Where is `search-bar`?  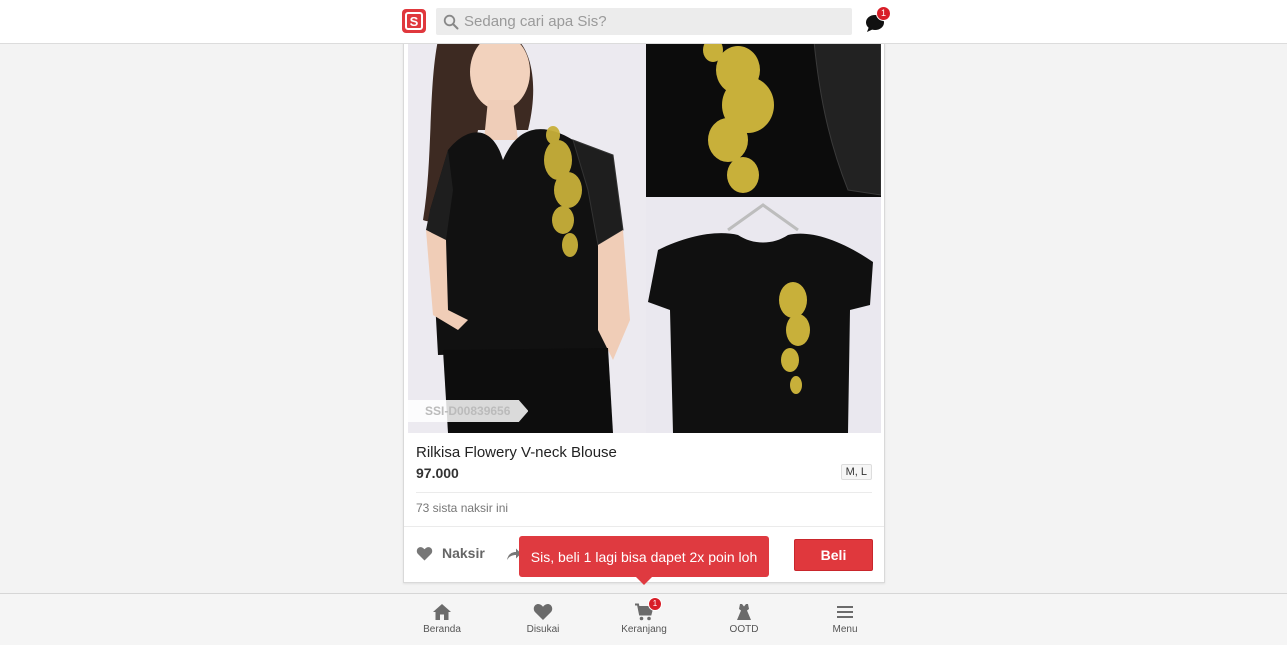 search-bar is located at coordinates (644, 21).